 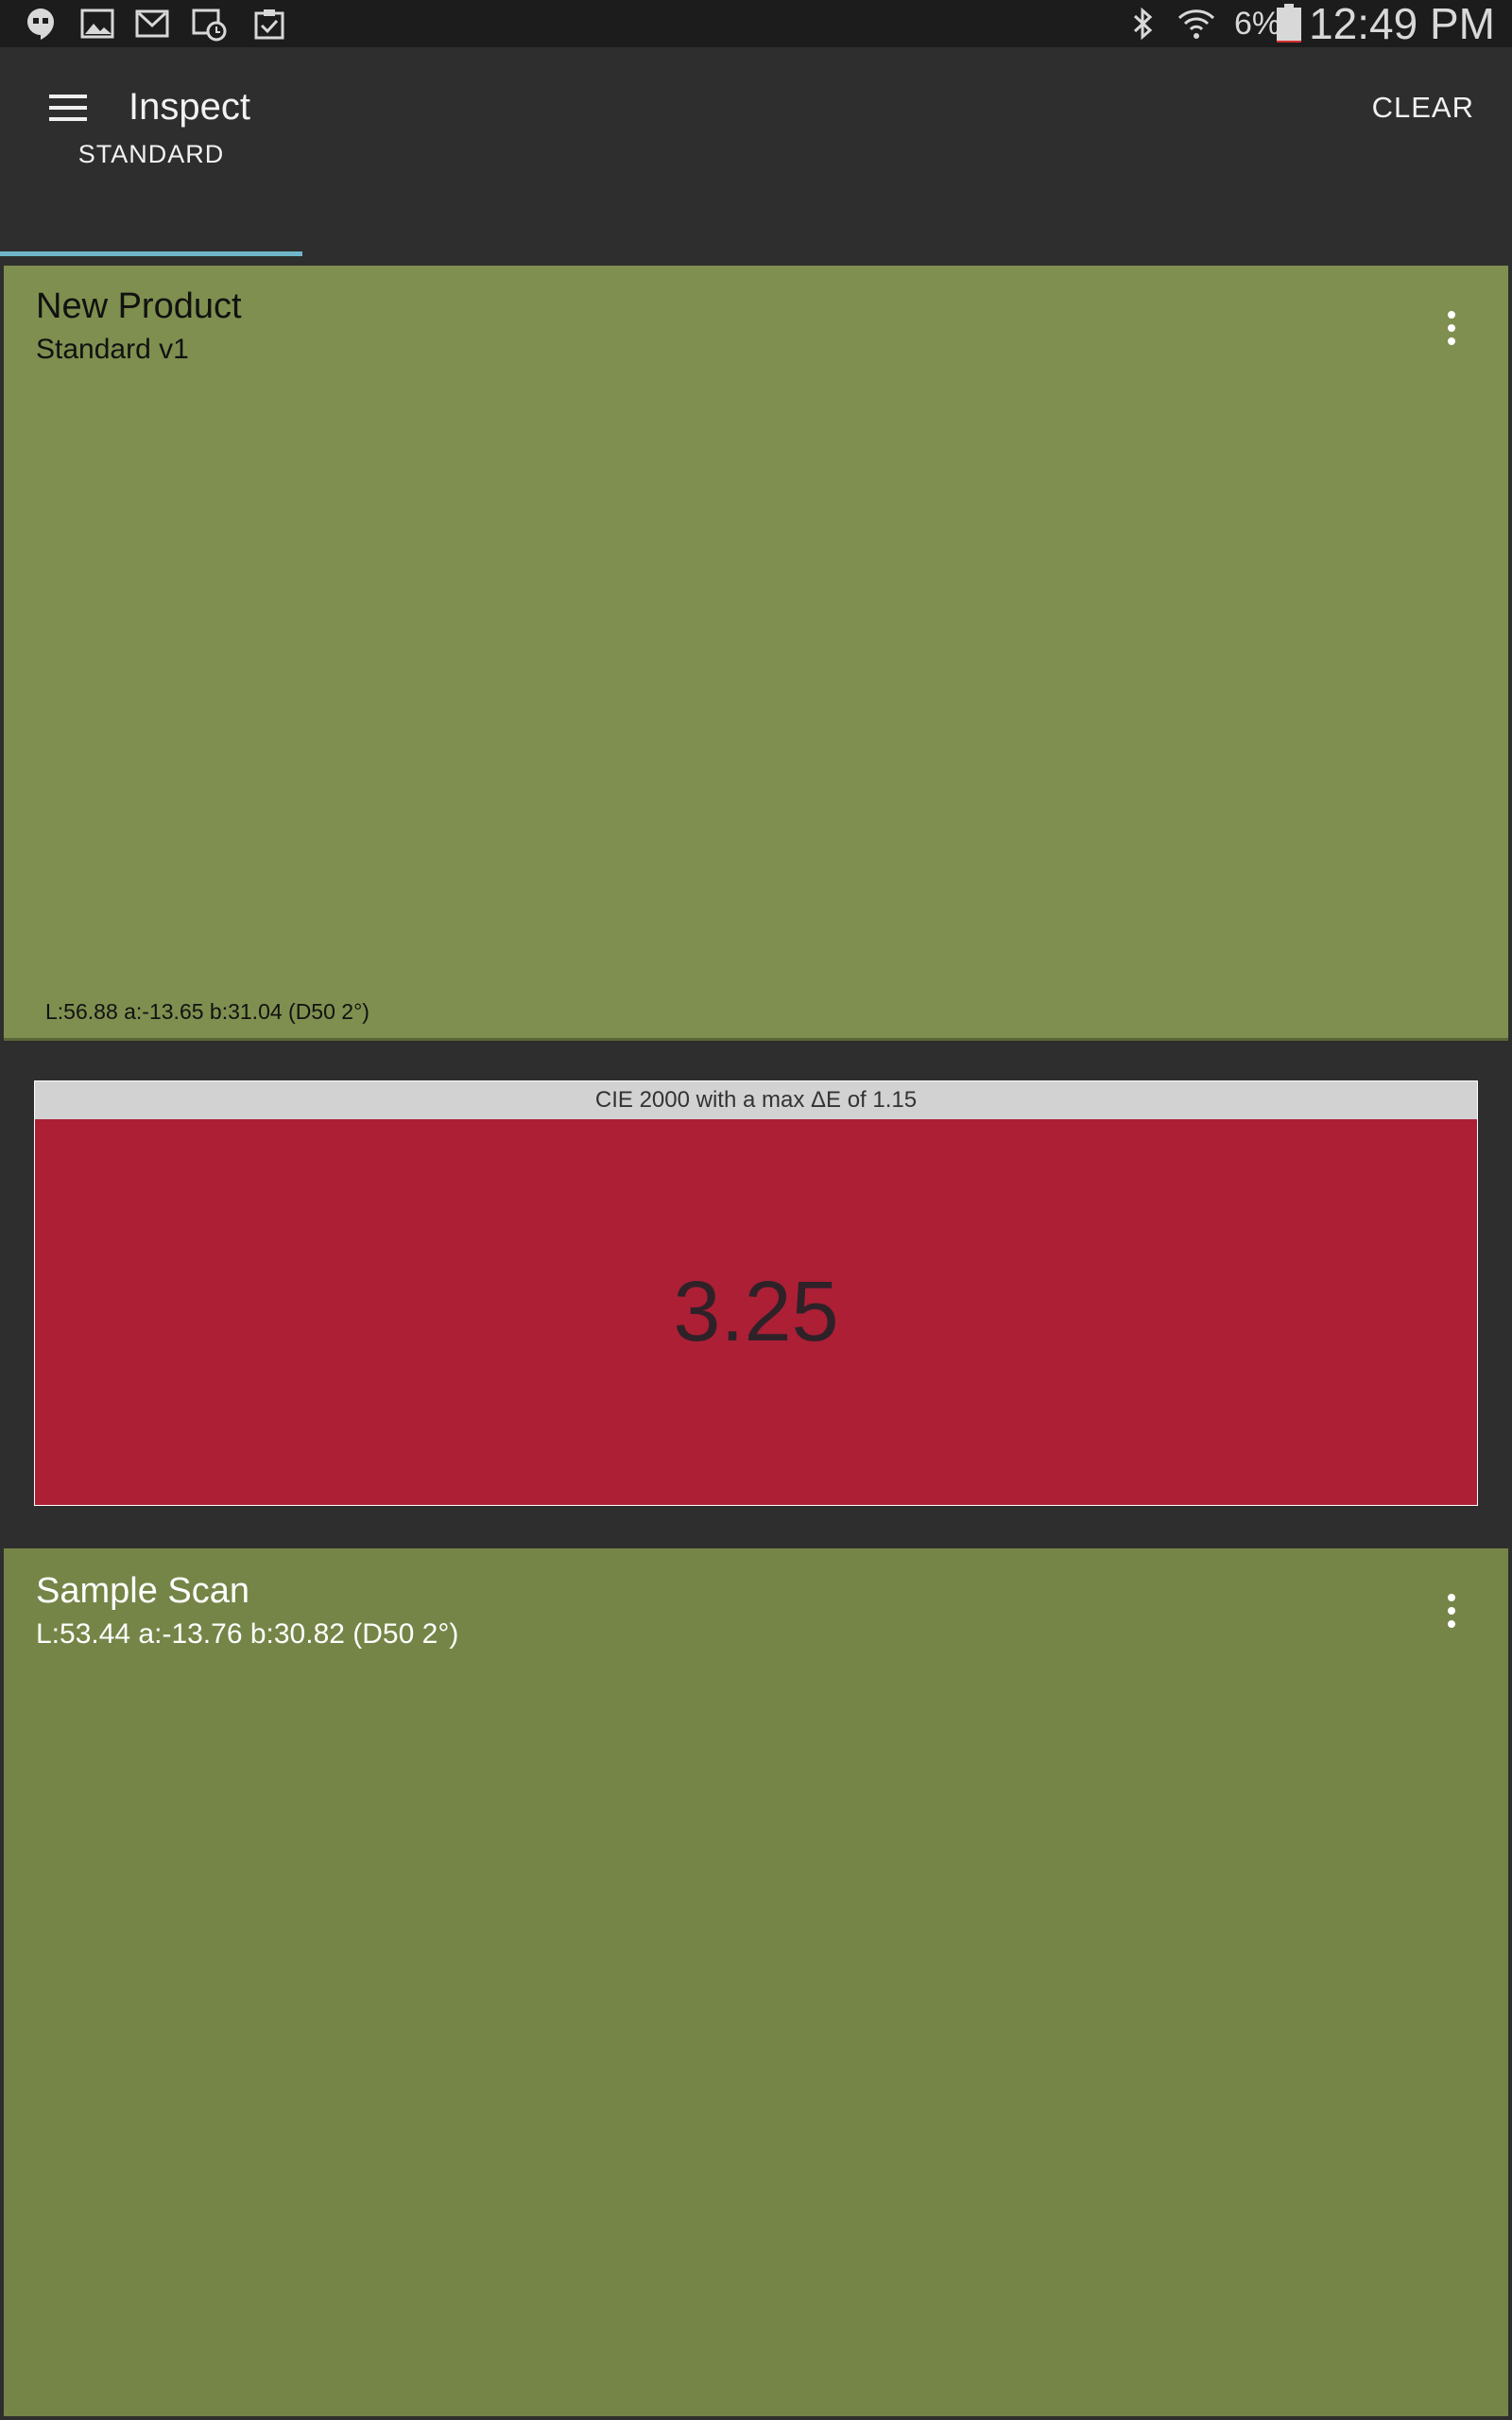 I want to click on clear-button: CLEAR, so click(x=1423, y=107).